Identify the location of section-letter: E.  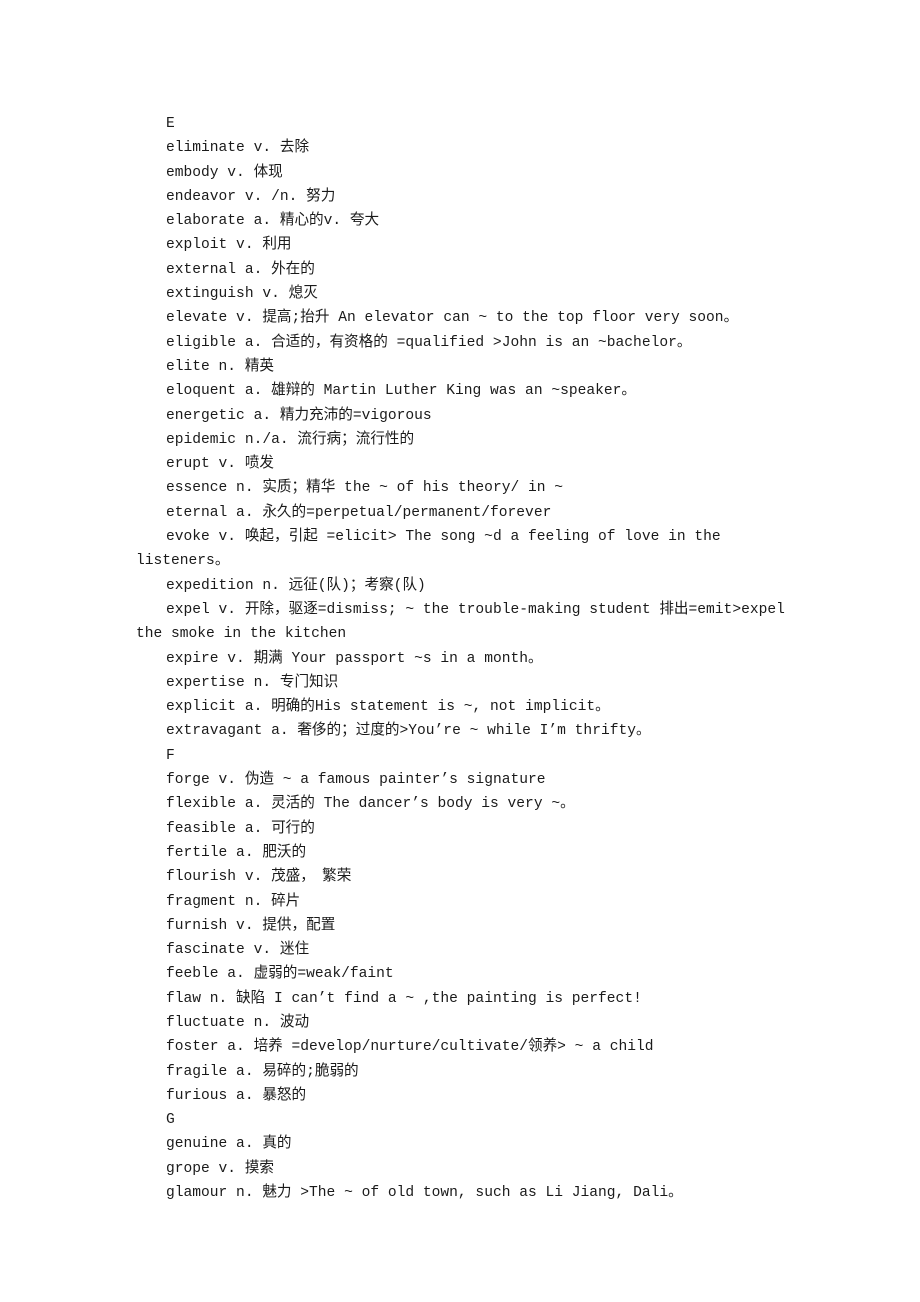
(170, 124).